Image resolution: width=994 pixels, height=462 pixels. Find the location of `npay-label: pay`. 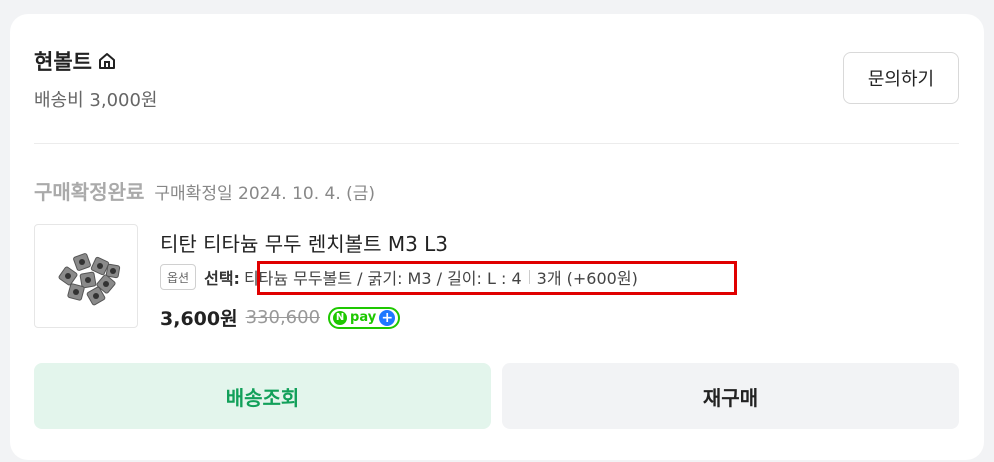

npay-label: pay is located at coordinates (363, 317).